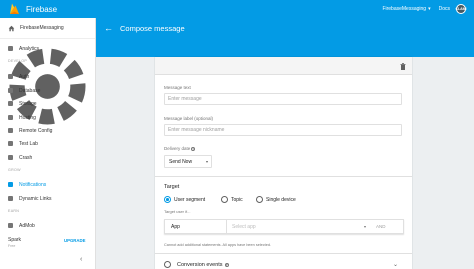 The width and height of the screenshot is (474, 269). Describe the element at coordinates (10, 198) in the screenshot. I see `link-icon` at that location.